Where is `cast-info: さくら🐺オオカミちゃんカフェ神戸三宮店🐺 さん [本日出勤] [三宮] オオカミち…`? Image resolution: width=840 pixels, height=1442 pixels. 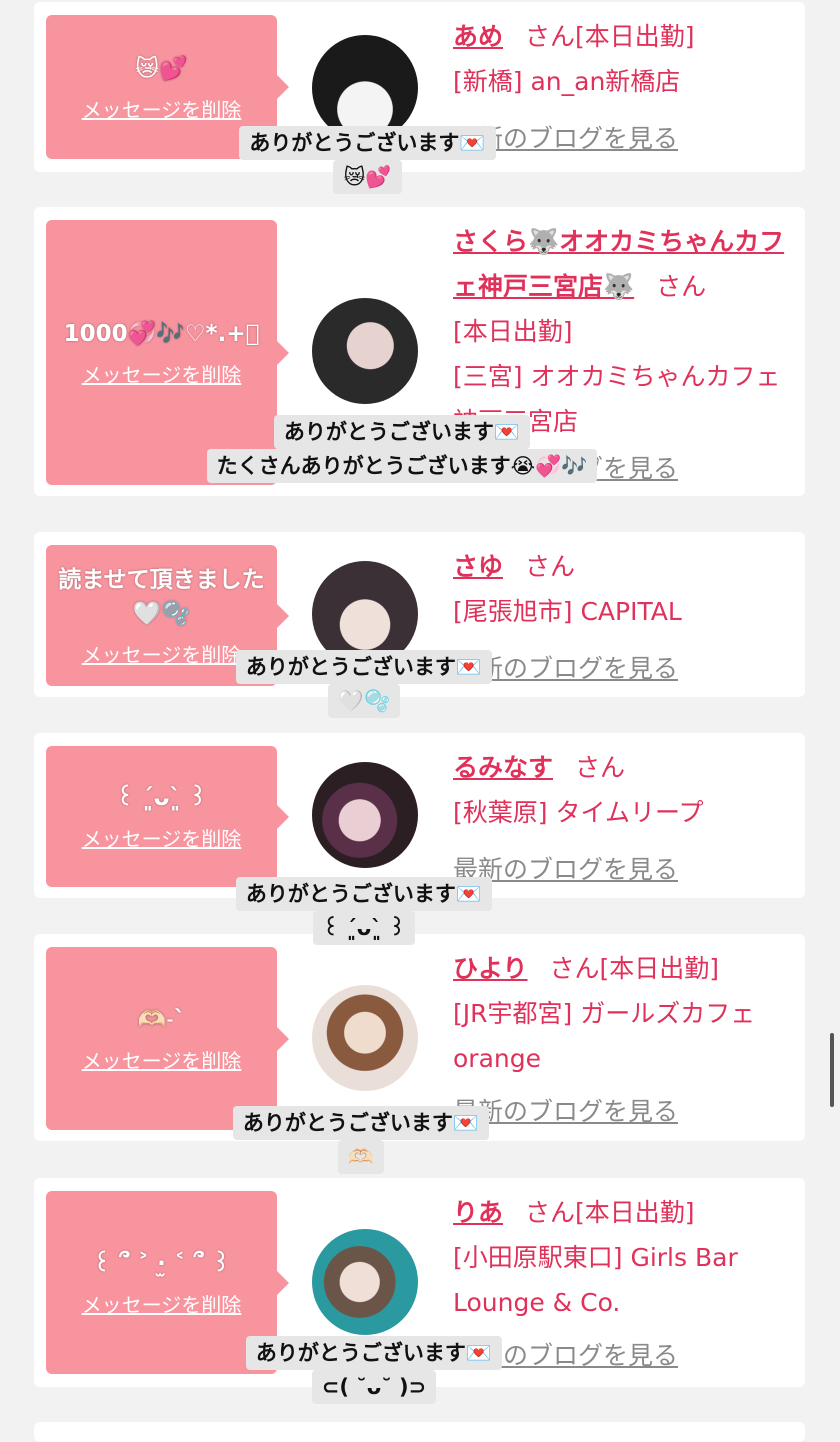 cast-info: さくら🐺オオカミちゃんカフェ神戸三宮店🐺 さん [本日出勤] [三宮] オオカミち… is located at coordinates (622, 331).